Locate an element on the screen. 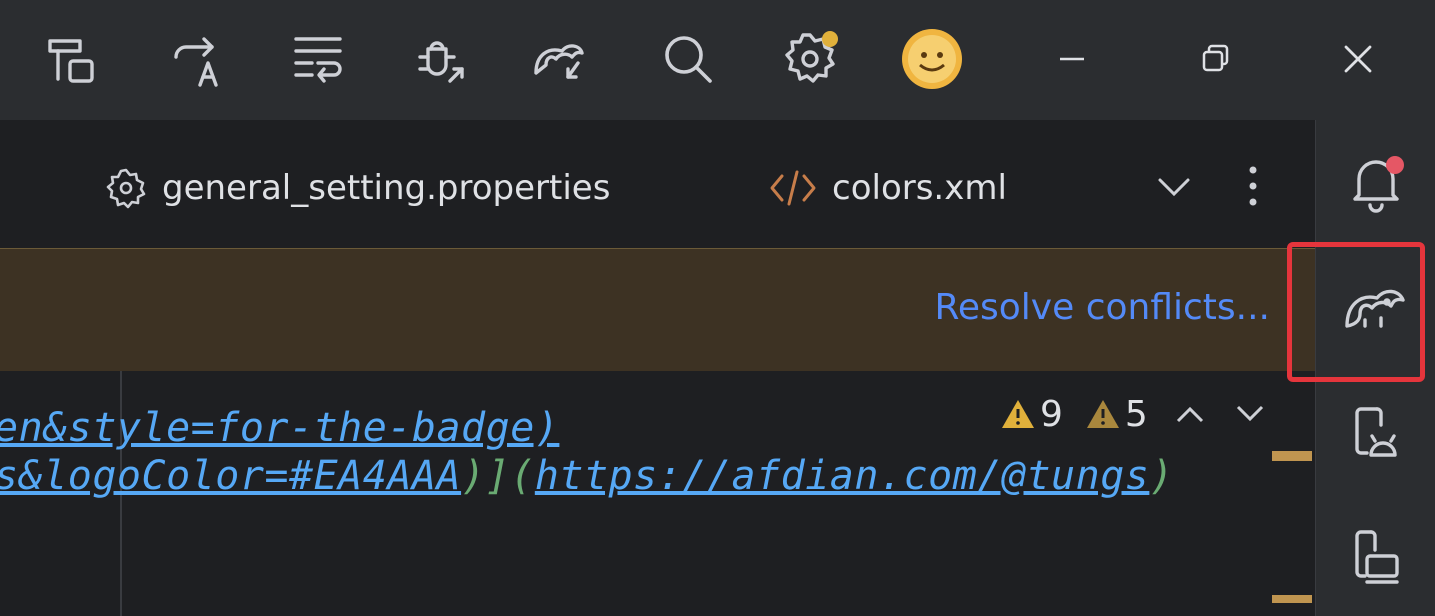 The image size is (1435, 616). tab-general-setting: general_setting.properties is located at coordinates (357, 188).